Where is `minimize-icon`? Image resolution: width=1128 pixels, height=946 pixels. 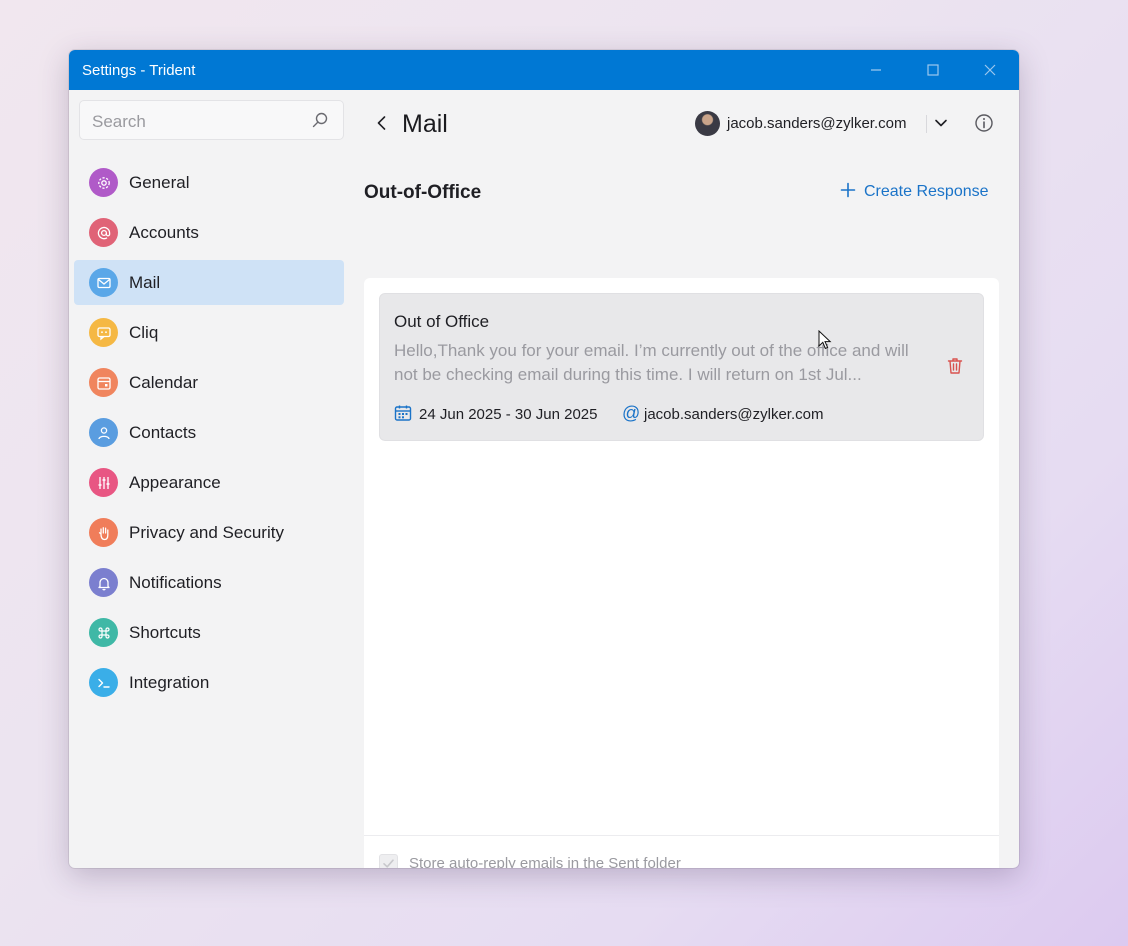 minimize-icon is located at coordinates (876, 70).